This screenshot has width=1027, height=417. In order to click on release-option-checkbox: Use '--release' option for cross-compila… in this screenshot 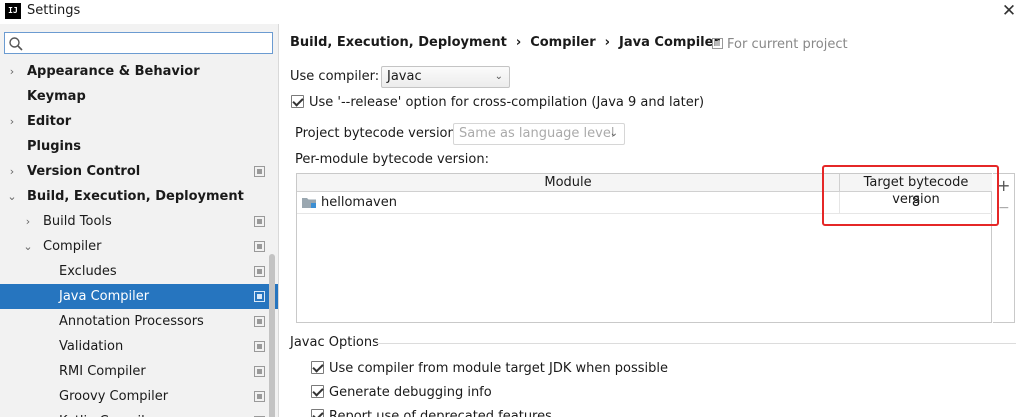, I will do `click(497, 102)`.